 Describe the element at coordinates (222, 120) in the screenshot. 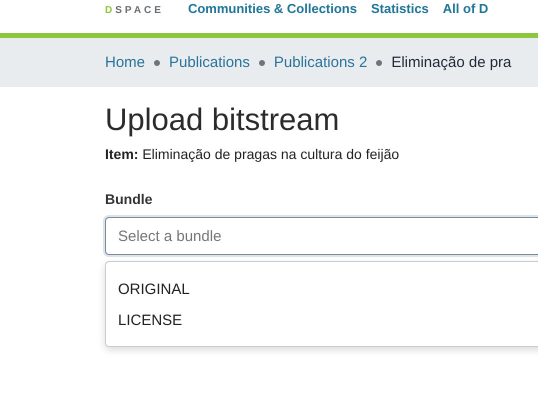

I see `page-title: Upload bitstream` at that location.